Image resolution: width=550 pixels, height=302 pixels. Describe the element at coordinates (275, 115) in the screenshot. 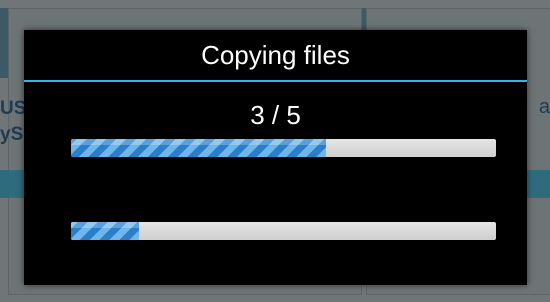

I see `file-counter: 3 / 5` at that location.